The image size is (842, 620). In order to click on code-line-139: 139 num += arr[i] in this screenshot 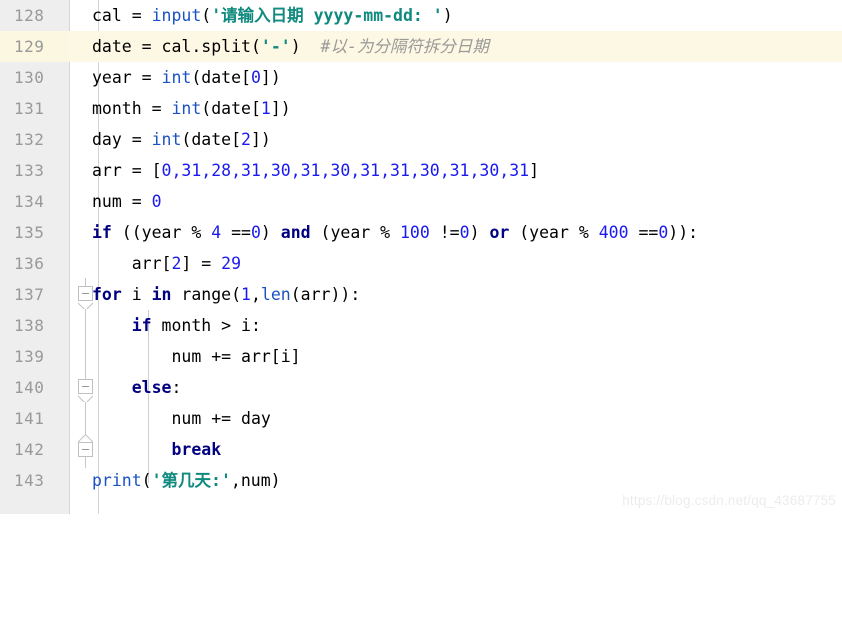, I will do `click(421, 356)`.